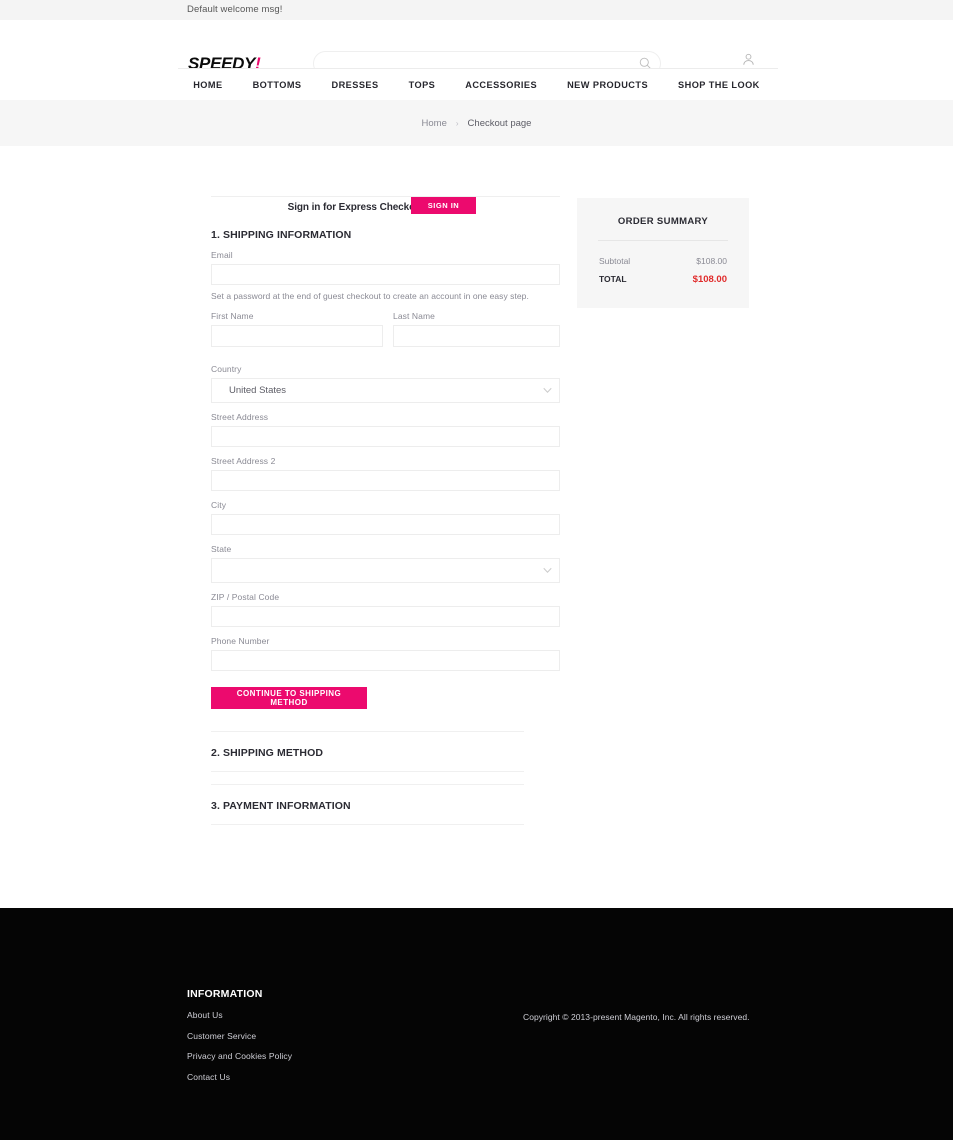 Image resolution: width=953 pixels, height=1140 pixels. I want to click on subtotal-label: Subtotal, so click(615, 261).